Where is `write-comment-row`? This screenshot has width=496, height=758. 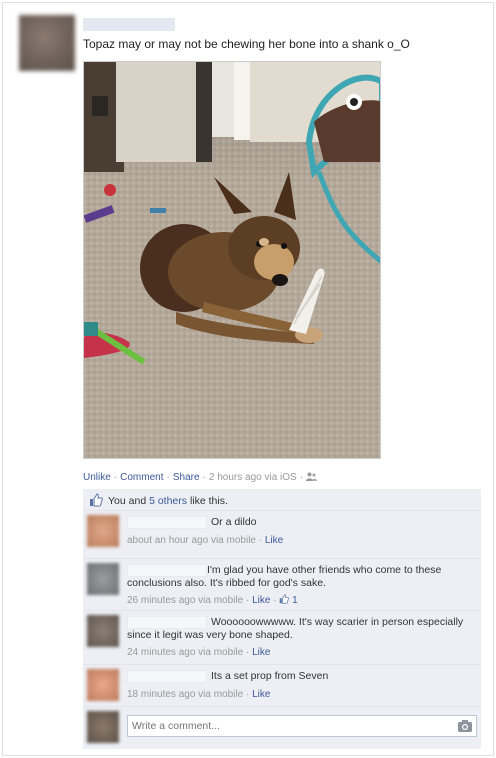
write-comment-row is located at coordinates (282, 728).